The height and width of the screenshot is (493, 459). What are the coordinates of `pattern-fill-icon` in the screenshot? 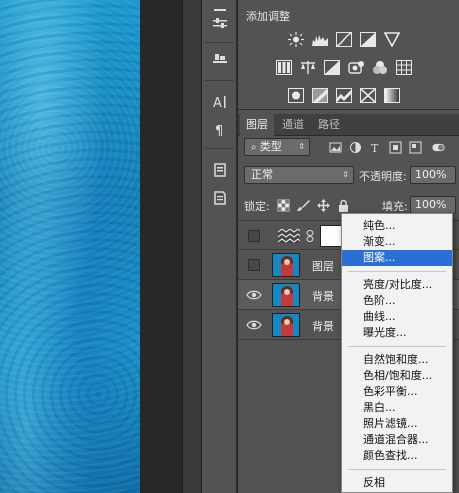 It's located at (289, 235).